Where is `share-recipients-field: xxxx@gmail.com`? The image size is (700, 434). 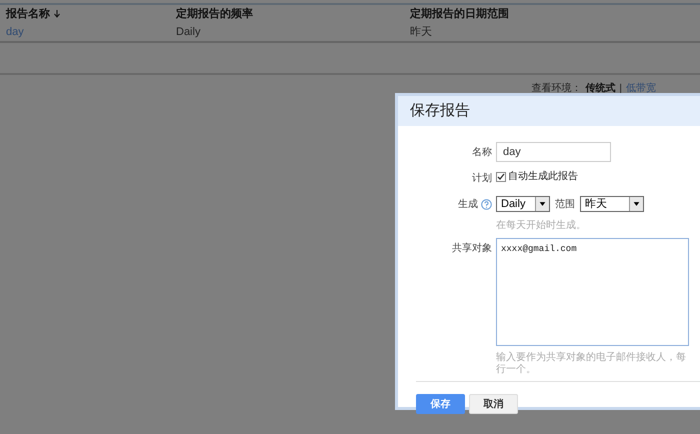
share-recipients-field: xxxx@gmail.com is located at coordinates (592, 292).